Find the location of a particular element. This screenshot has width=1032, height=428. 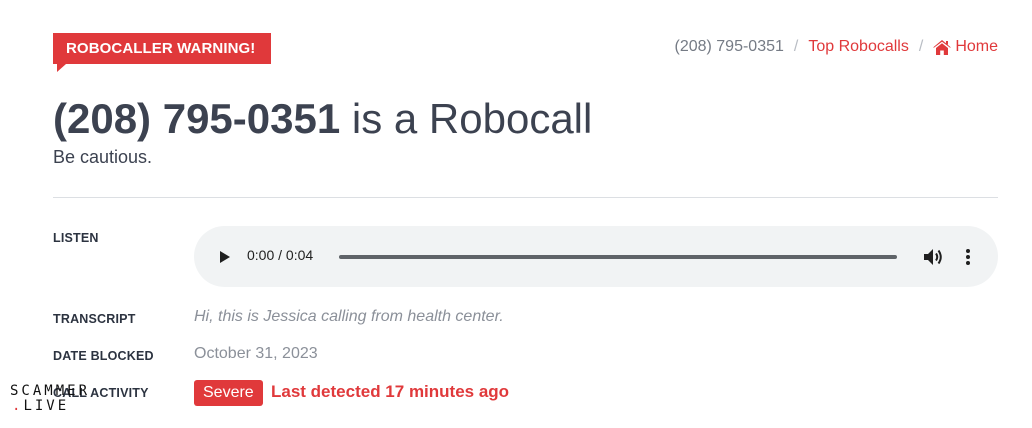

warning-banner: ROBOCALLER WARNING! is located at coordinates (162, 48).